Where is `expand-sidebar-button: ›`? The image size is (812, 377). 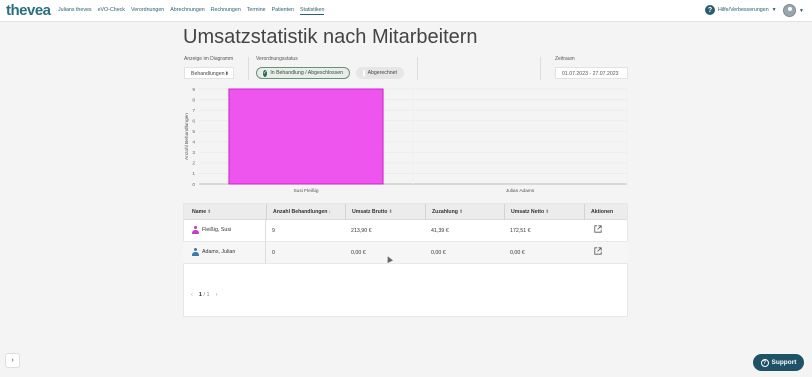 expand-sidebar-button: › is located at coordinates (12, 360).